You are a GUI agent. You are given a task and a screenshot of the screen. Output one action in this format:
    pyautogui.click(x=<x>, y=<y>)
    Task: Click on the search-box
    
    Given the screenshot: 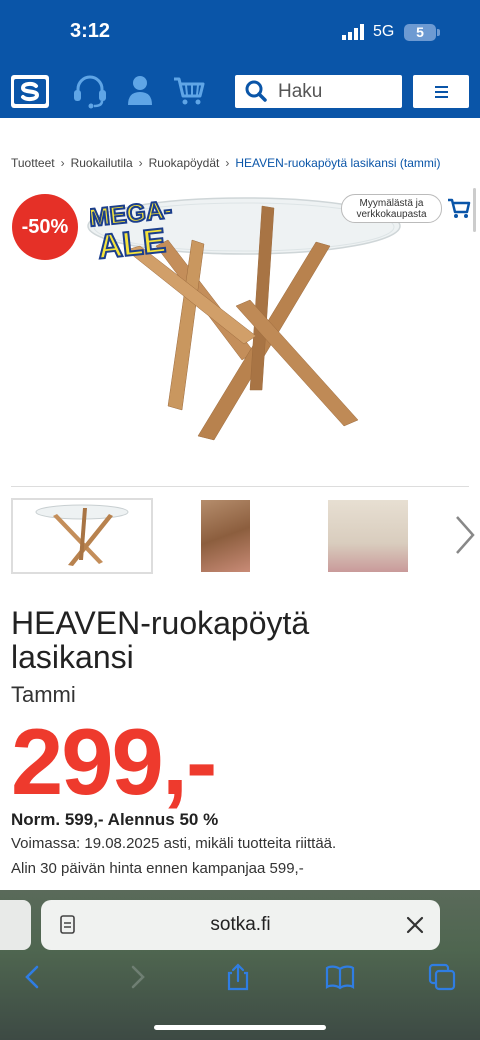 What is the action you would take?
    pyautogui.click(x=318, y=91)
    